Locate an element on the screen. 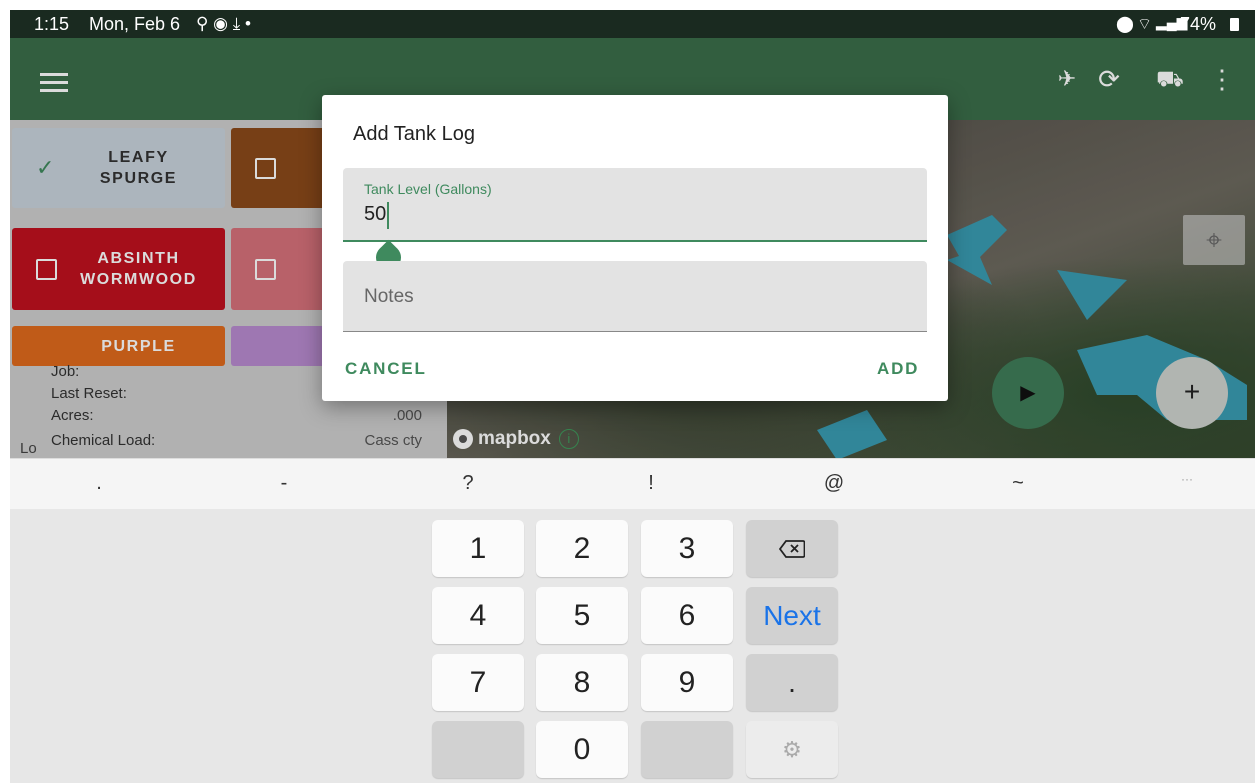 The image size is (1255, 783). next-key: Next is located at coordinates (792, 615).